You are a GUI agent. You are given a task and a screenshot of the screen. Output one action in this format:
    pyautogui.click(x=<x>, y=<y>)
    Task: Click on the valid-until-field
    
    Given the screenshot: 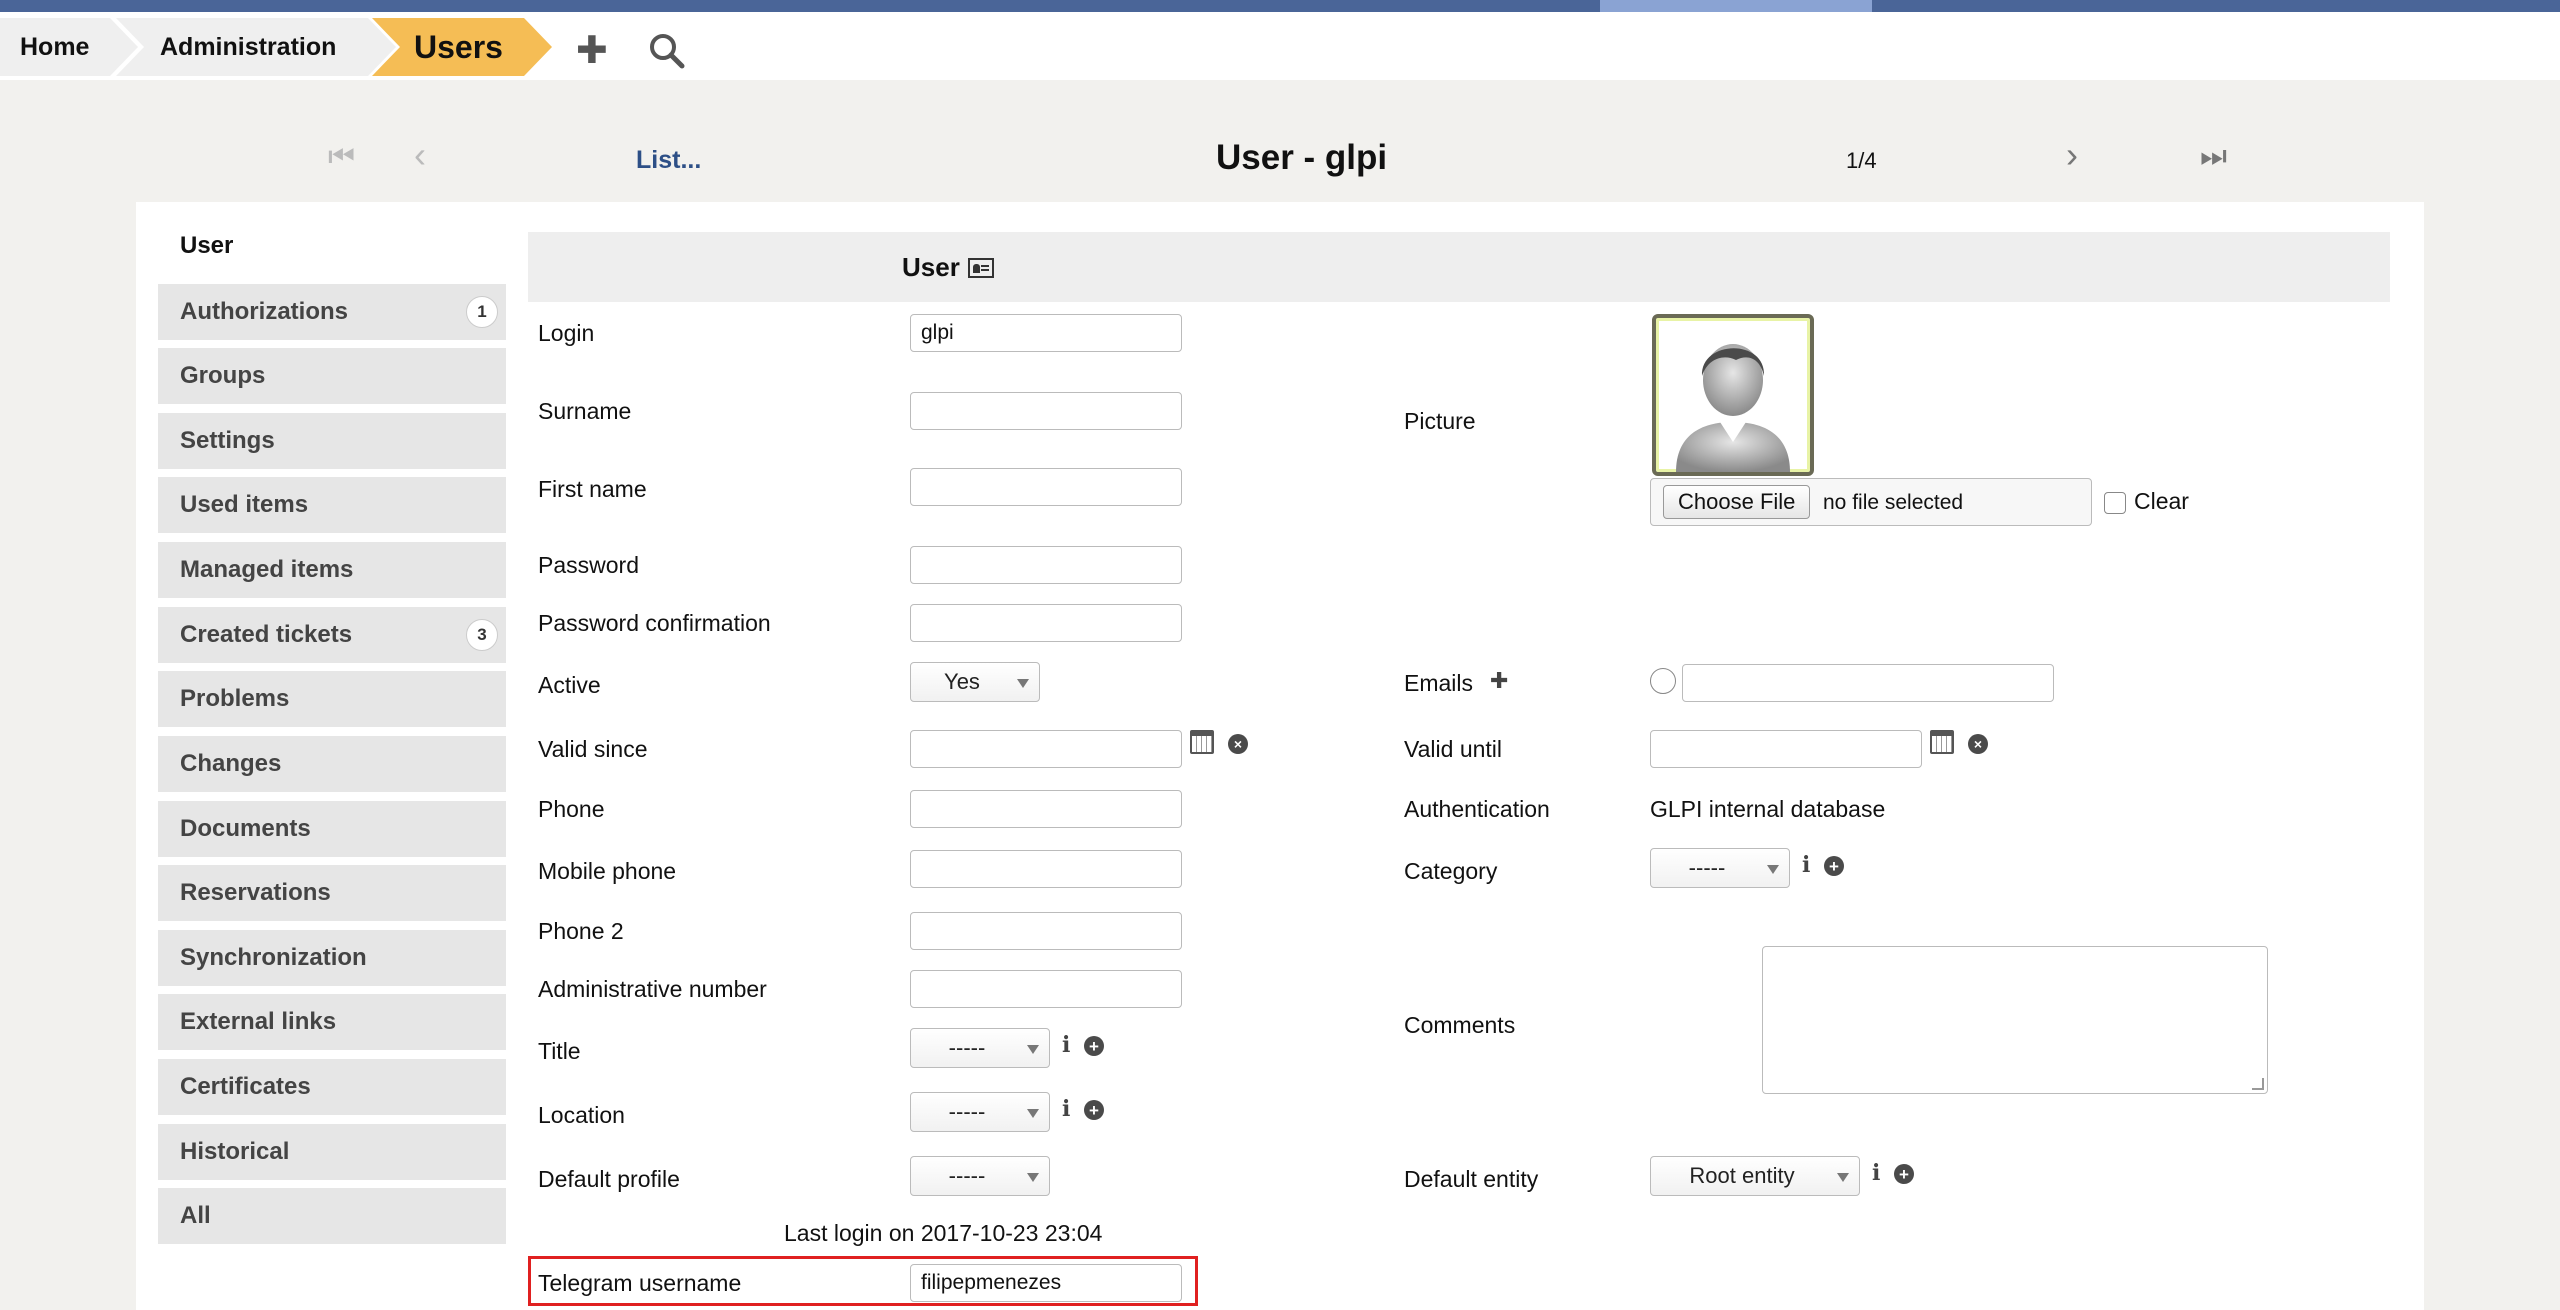 What is the action you would take?
    pyautogui.click(x=1786, y=749)
    